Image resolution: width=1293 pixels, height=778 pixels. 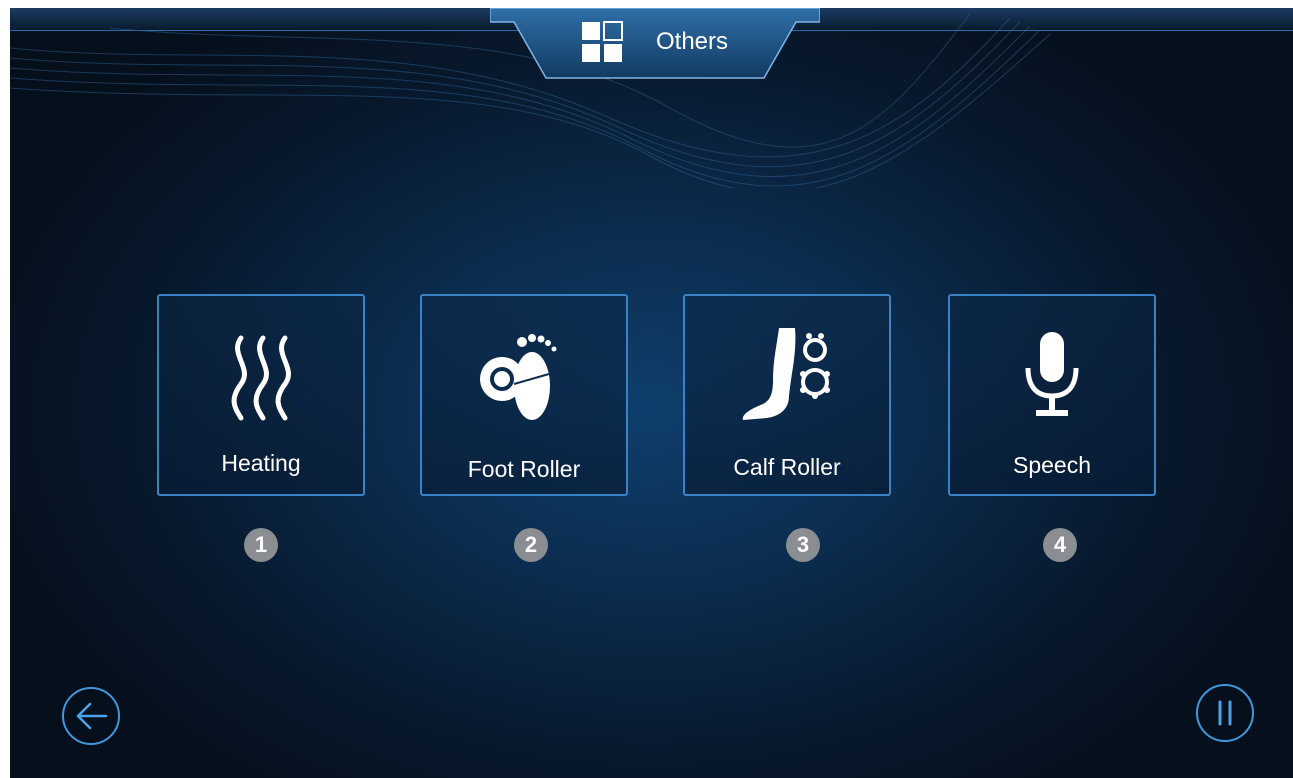 What do you see at coordinates (1051, 465) in the screenshot?
I see `speech-label: Speech` at bounding box center [1051, 465].